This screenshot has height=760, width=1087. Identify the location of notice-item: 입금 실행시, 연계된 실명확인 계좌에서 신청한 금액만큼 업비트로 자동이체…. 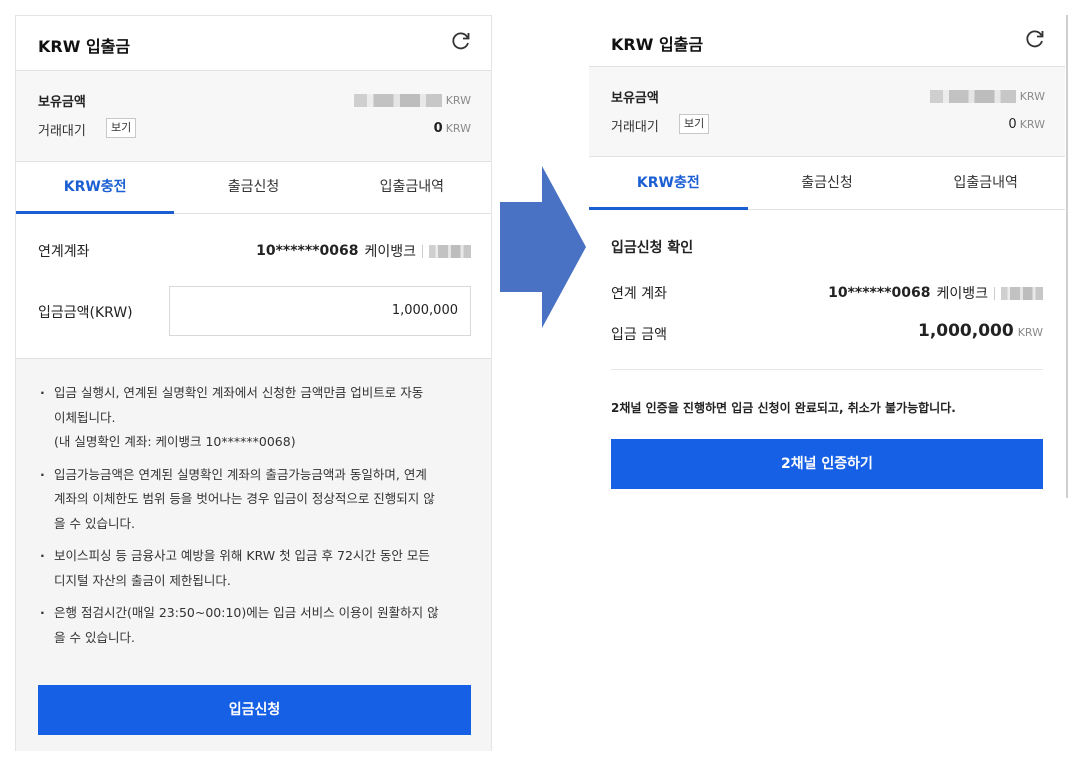
(253, 418).